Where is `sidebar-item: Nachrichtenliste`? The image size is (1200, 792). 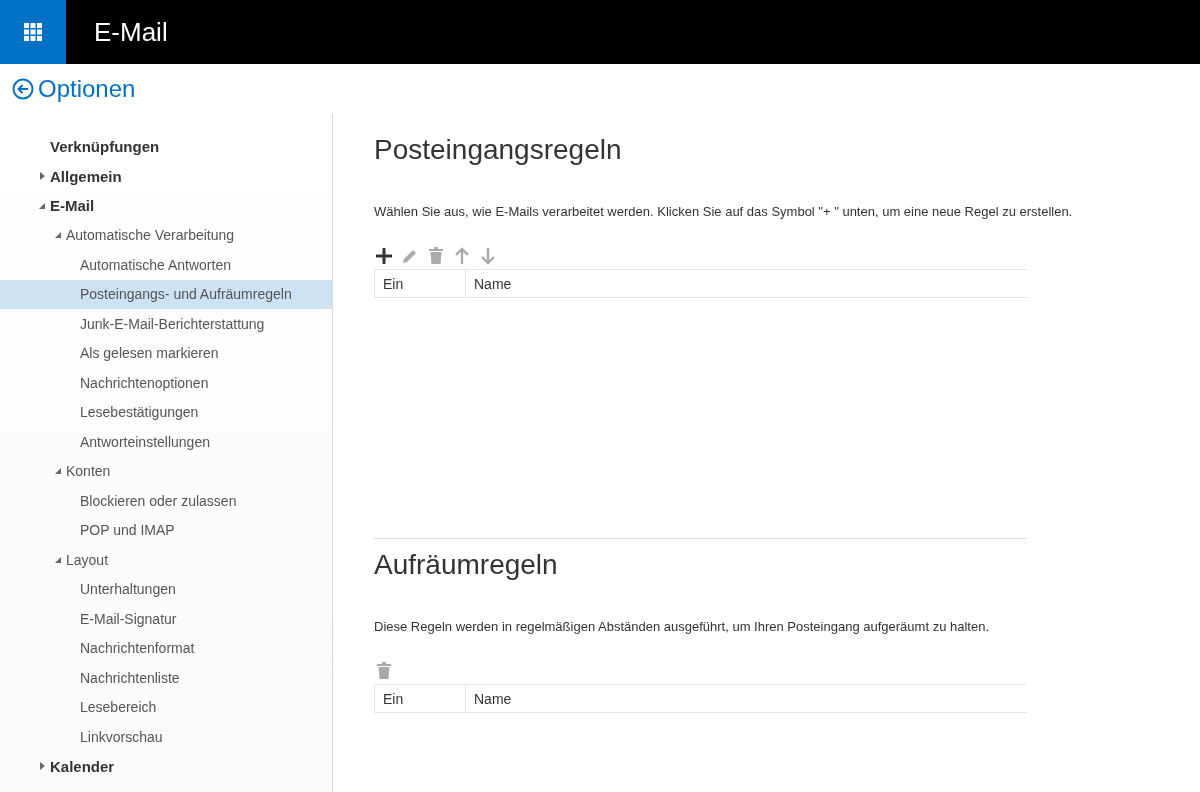 sidebar-item: Nachrichtenliste is located at coordinates (166, 678).